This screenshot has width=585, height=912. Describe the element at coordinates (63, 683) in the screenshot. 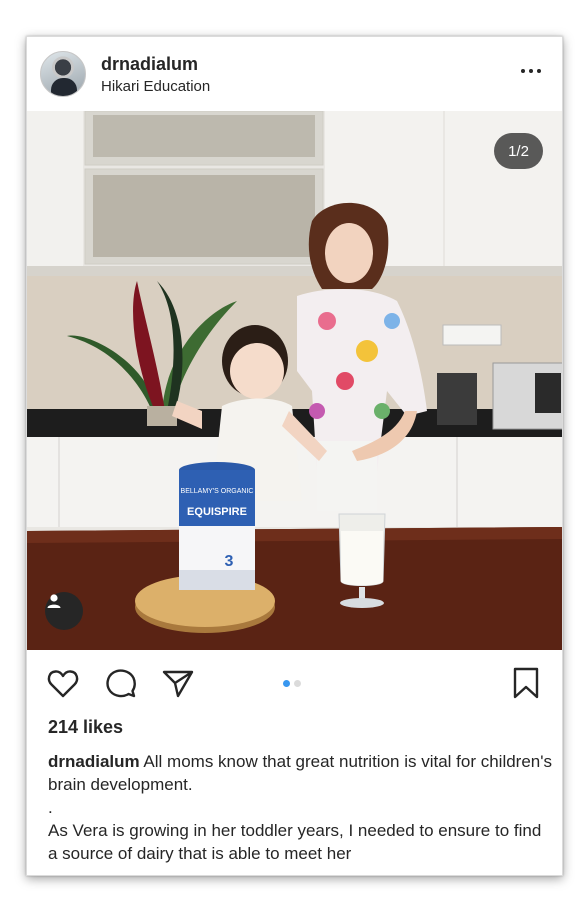

I see `heart-icon` at that location.